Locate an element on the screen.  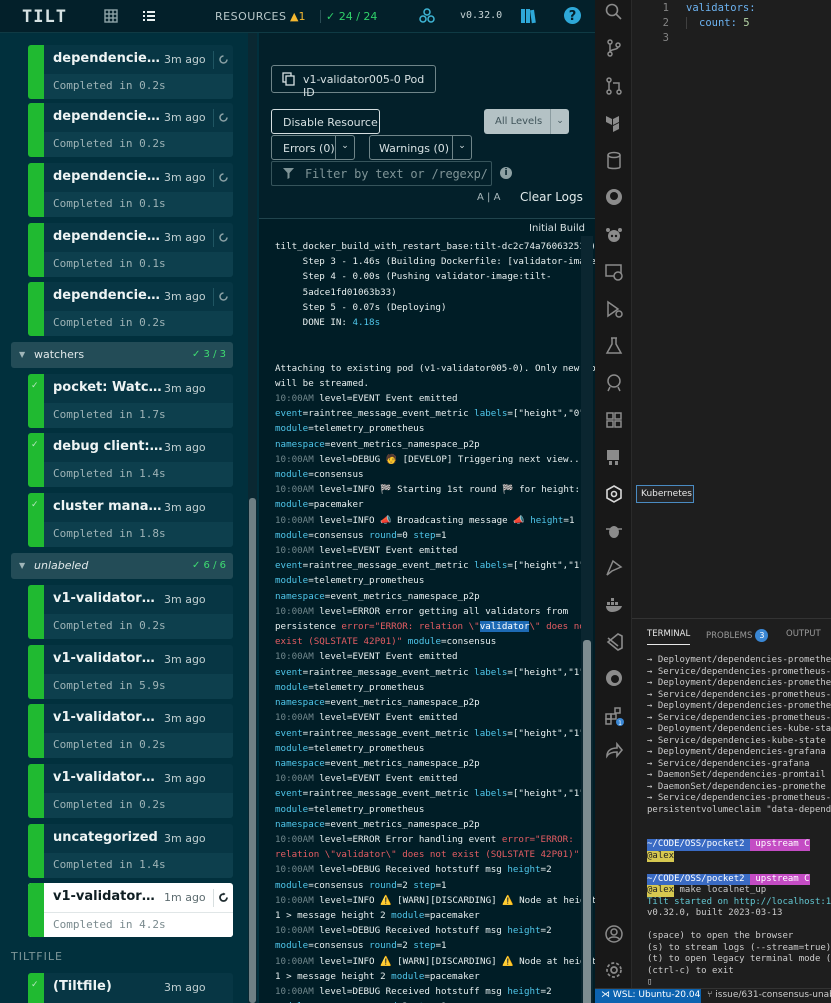
build-status: Completed in 1.7s is located at coordinates (138, 415).